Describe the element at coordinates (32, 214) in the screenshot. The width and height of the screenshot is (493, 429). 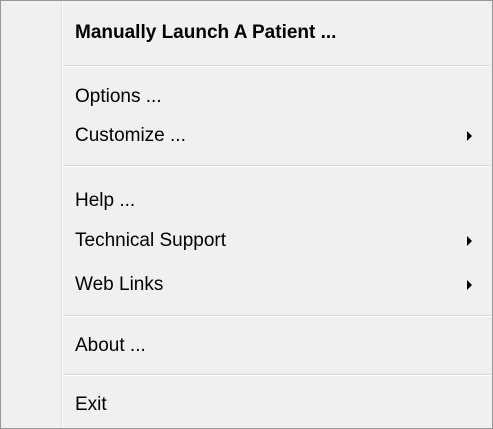
I see `menu-icon-gutter` at that location.